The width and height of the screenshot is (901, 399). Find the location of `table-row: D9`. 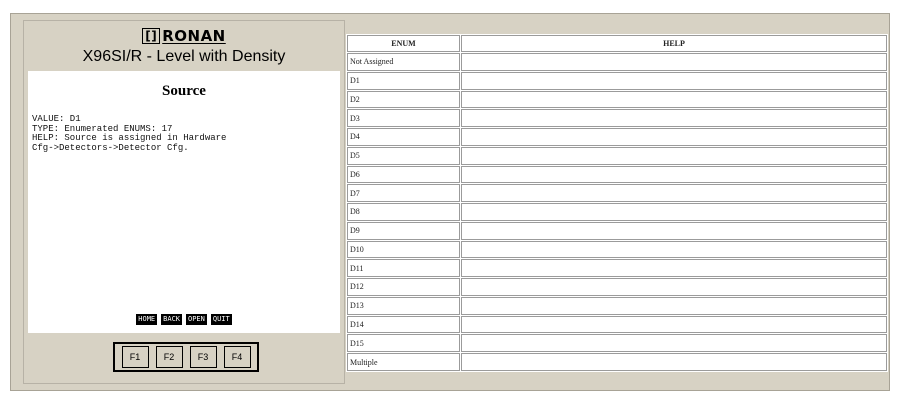

table-row: D9 is located at coordinates (617, 230).